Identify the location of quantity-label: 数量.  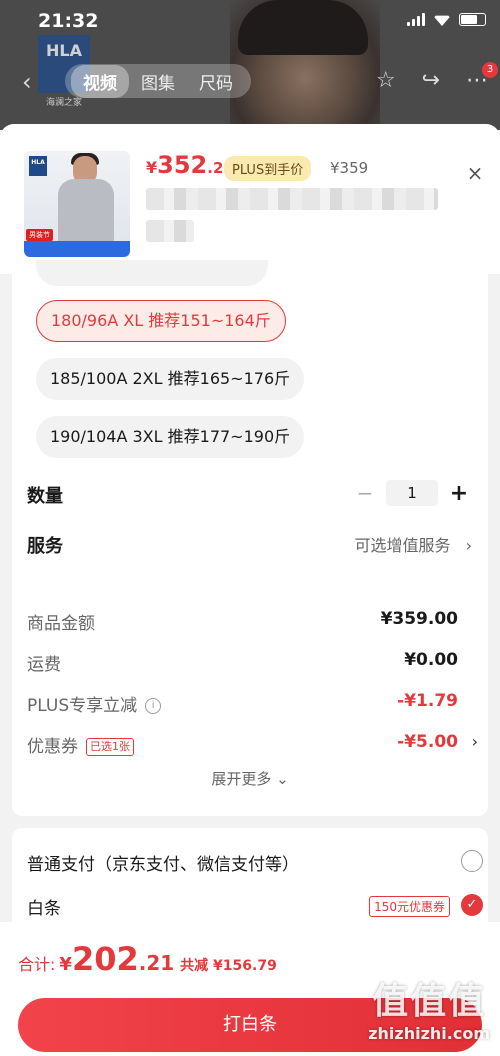
(45, 496).